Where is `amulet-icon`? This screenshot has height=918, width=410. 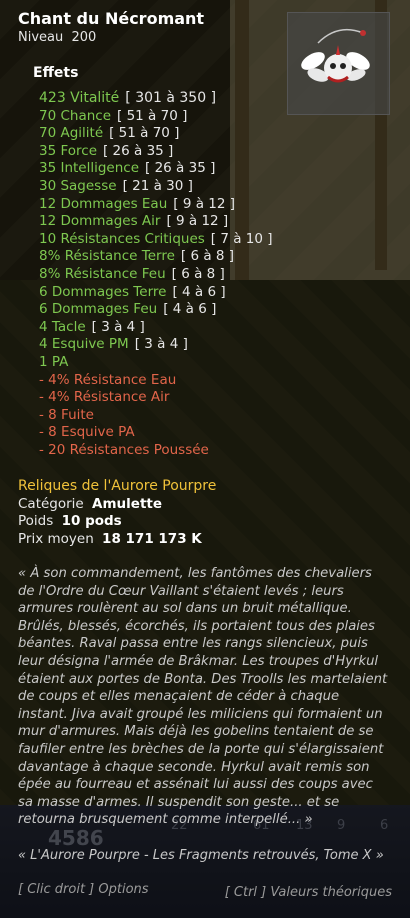
amulet-icon is located at coordinates (335, 55).